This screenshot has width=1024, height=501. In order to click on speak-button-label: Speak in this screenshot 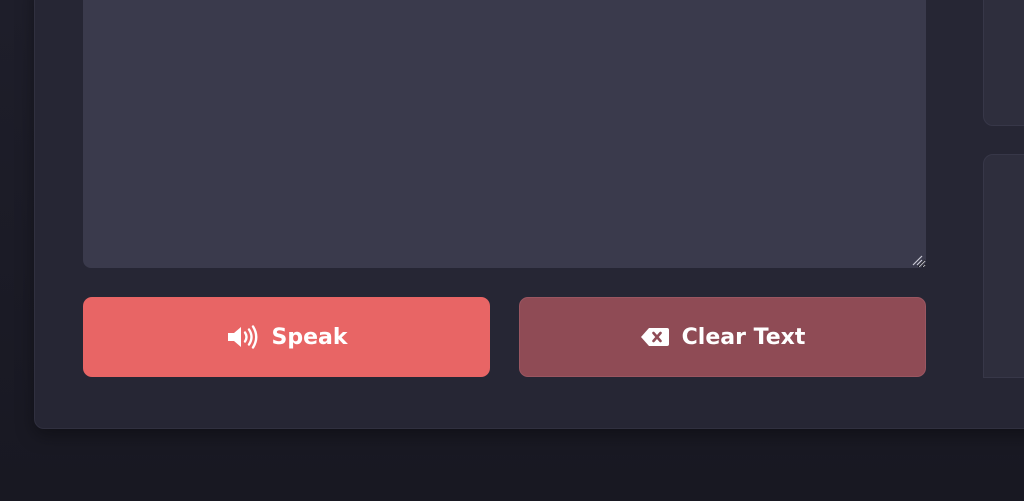, I will do `click(309, 337)`.